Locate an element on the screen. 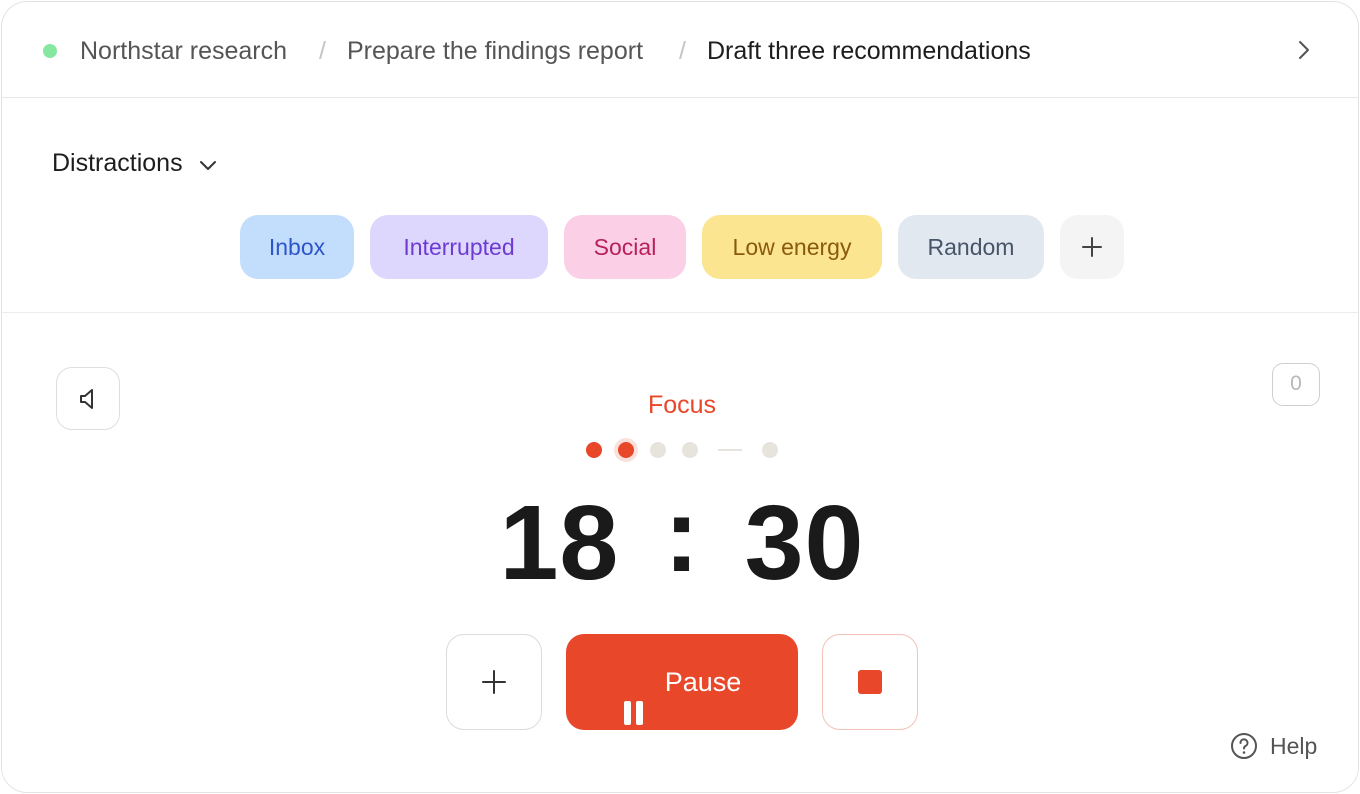 The image size is (1360, 794). help-link: Help is located at coordinates (1273, 746).